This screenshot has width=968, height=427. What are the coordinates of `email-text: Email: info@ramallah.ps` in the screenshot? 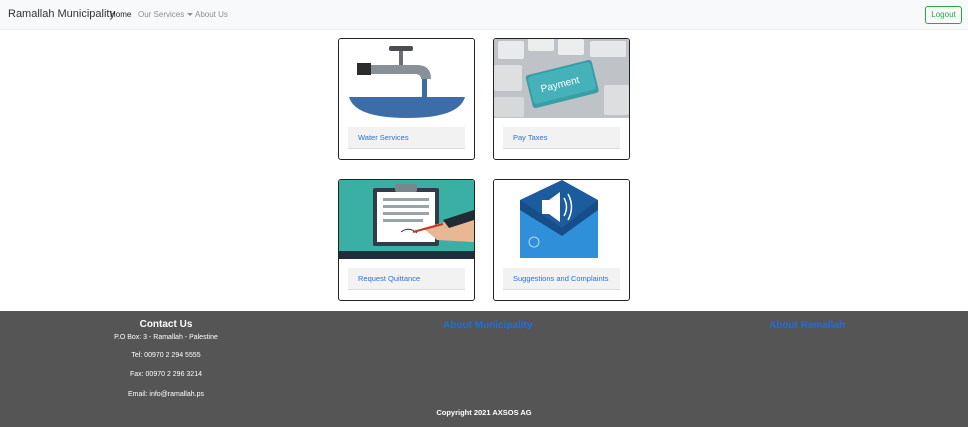 It's located at (166, 394).